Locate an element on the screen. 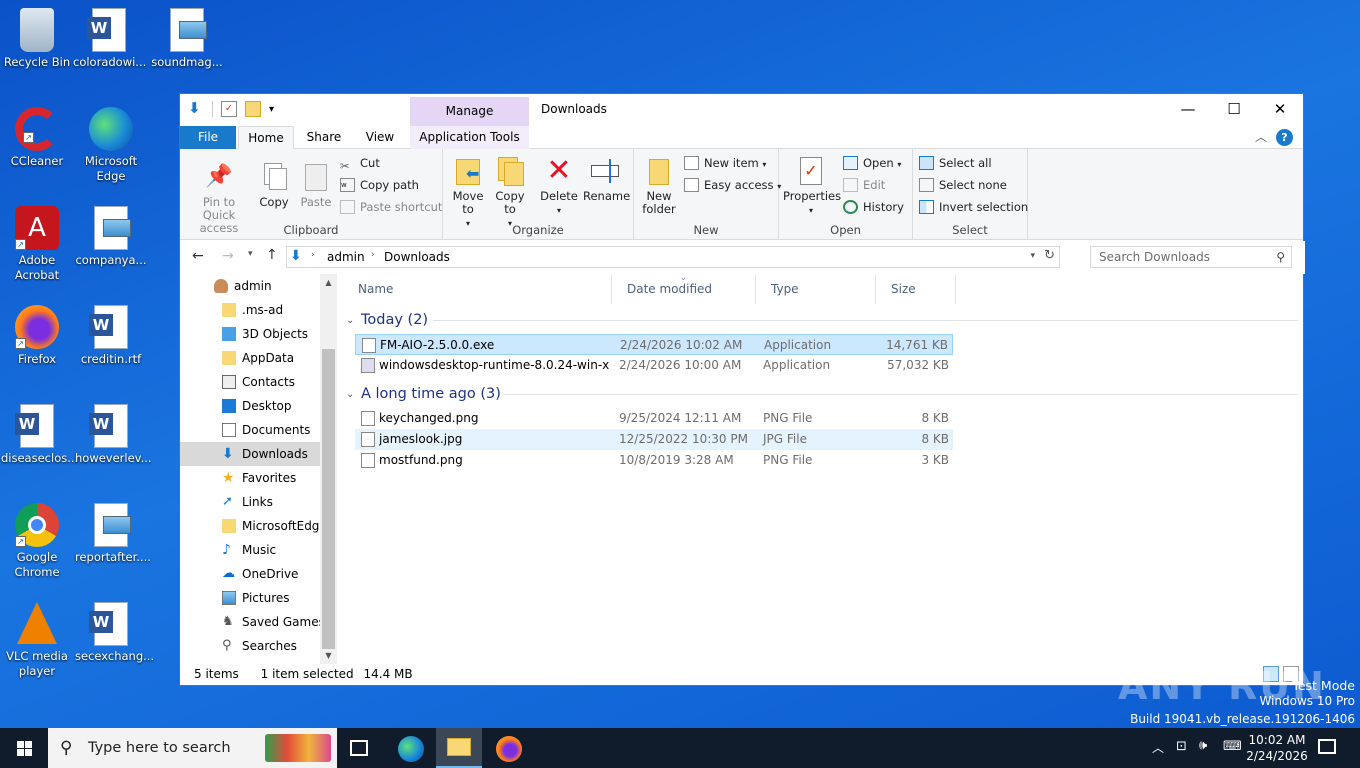  back-arrow-icon: ← is located at coordinates (198, 256).